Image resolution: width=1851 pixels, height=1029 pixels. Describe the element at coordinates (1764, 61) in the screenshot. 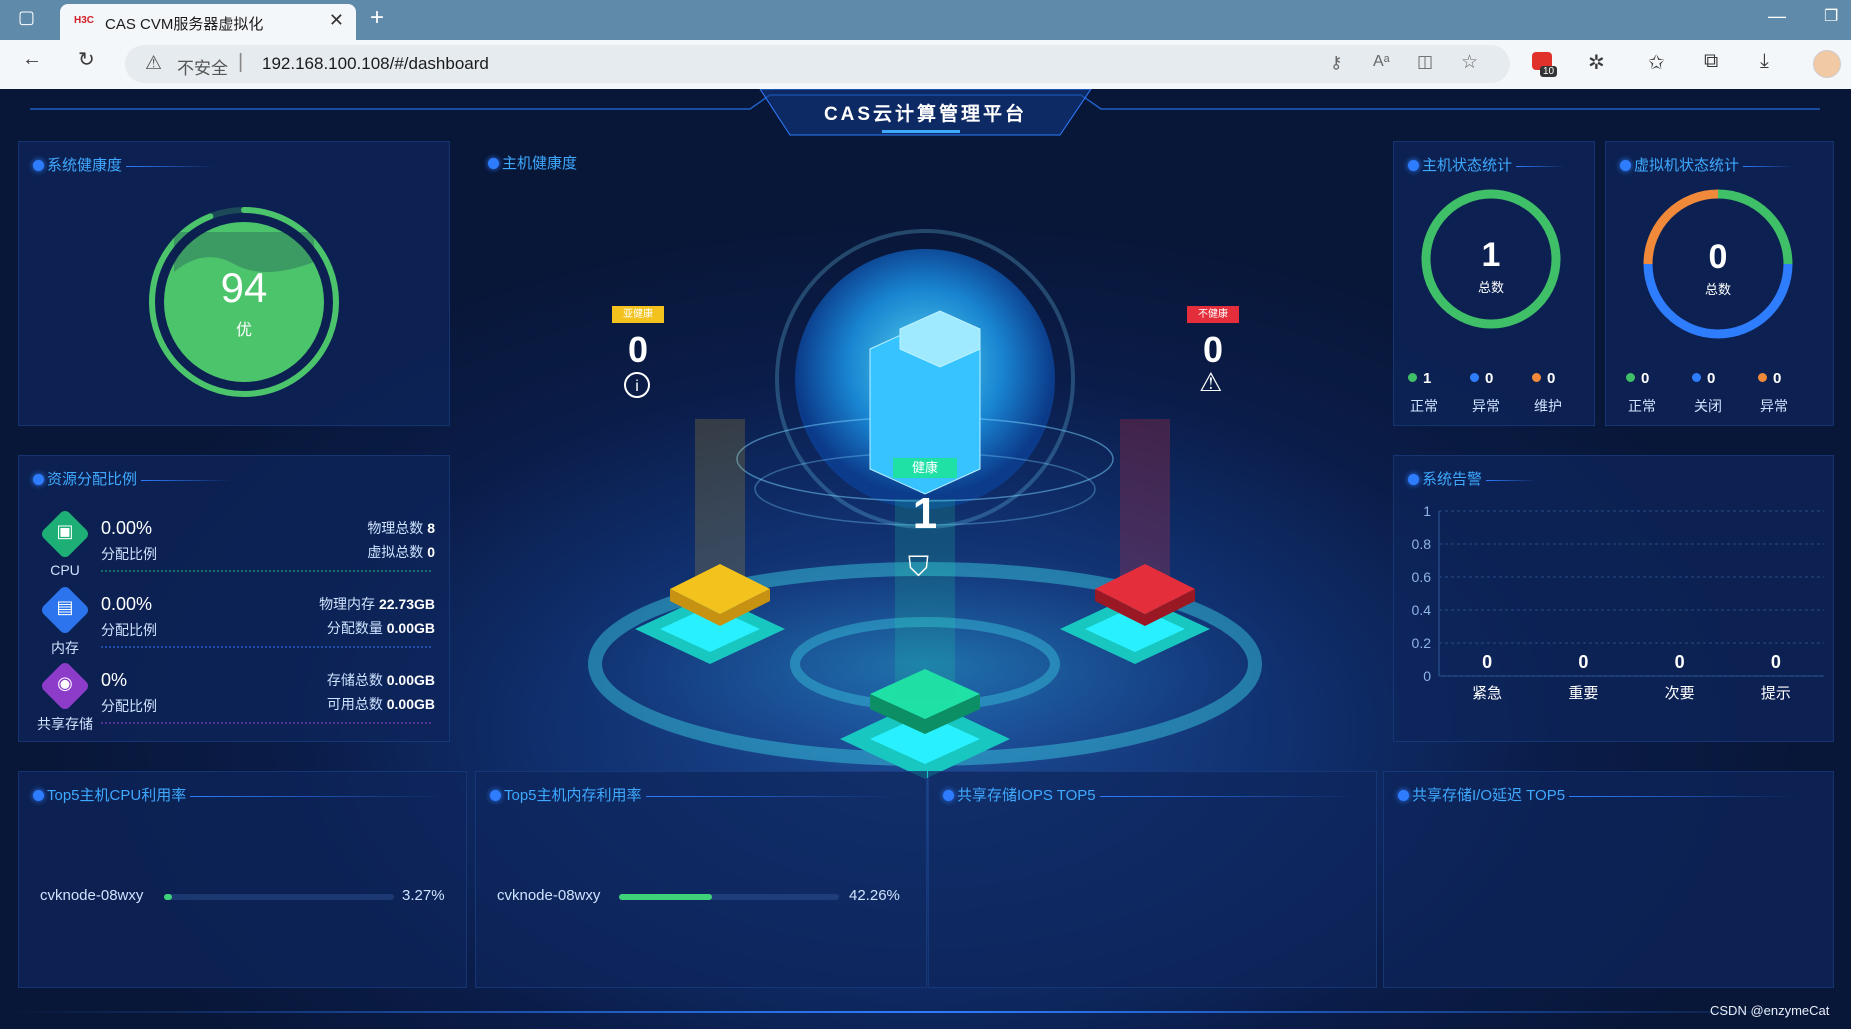

I see `download-icon: ⤓` at that location.